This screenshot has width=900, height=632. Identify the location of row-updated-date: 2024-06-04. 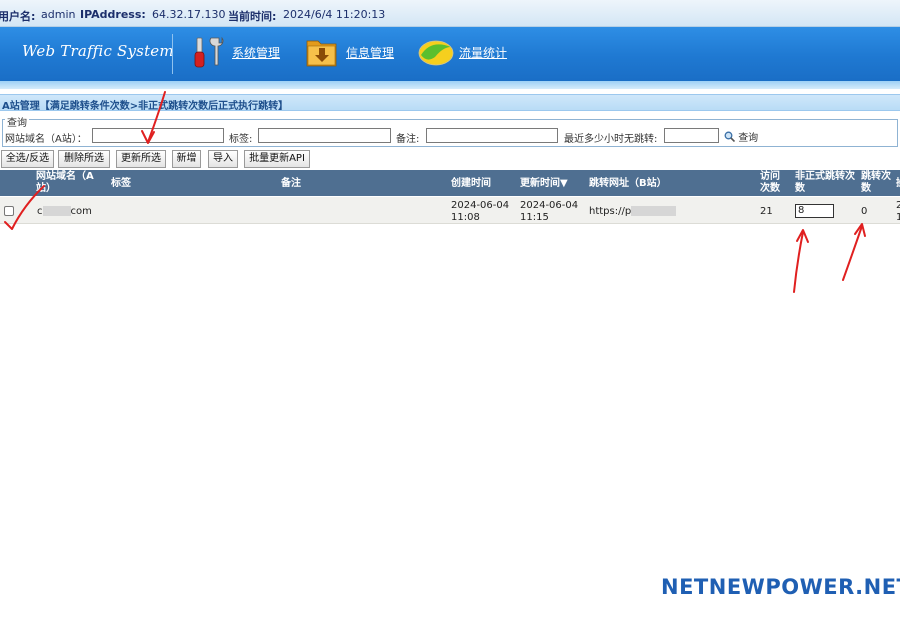
(549, 205).